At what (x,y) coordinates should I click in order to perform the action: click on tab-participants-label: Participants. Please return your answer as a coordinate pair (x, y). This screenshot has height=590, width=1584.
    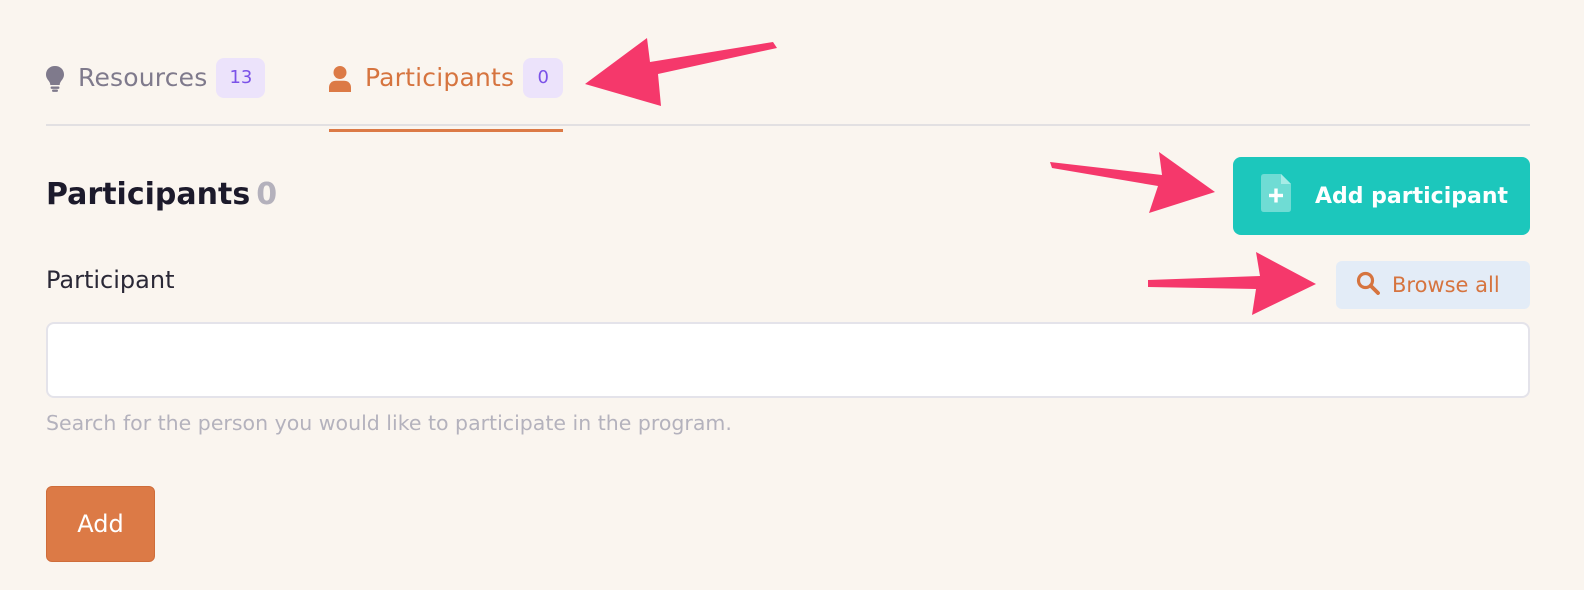
    Looking at the image, I should click on (440, 77).